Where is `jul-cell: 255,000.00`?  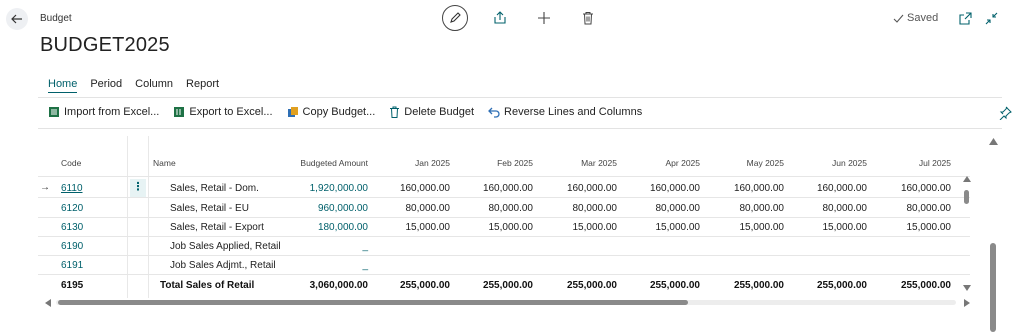 jul-cell: 255,000.00 is located at coordinates (909, 285).